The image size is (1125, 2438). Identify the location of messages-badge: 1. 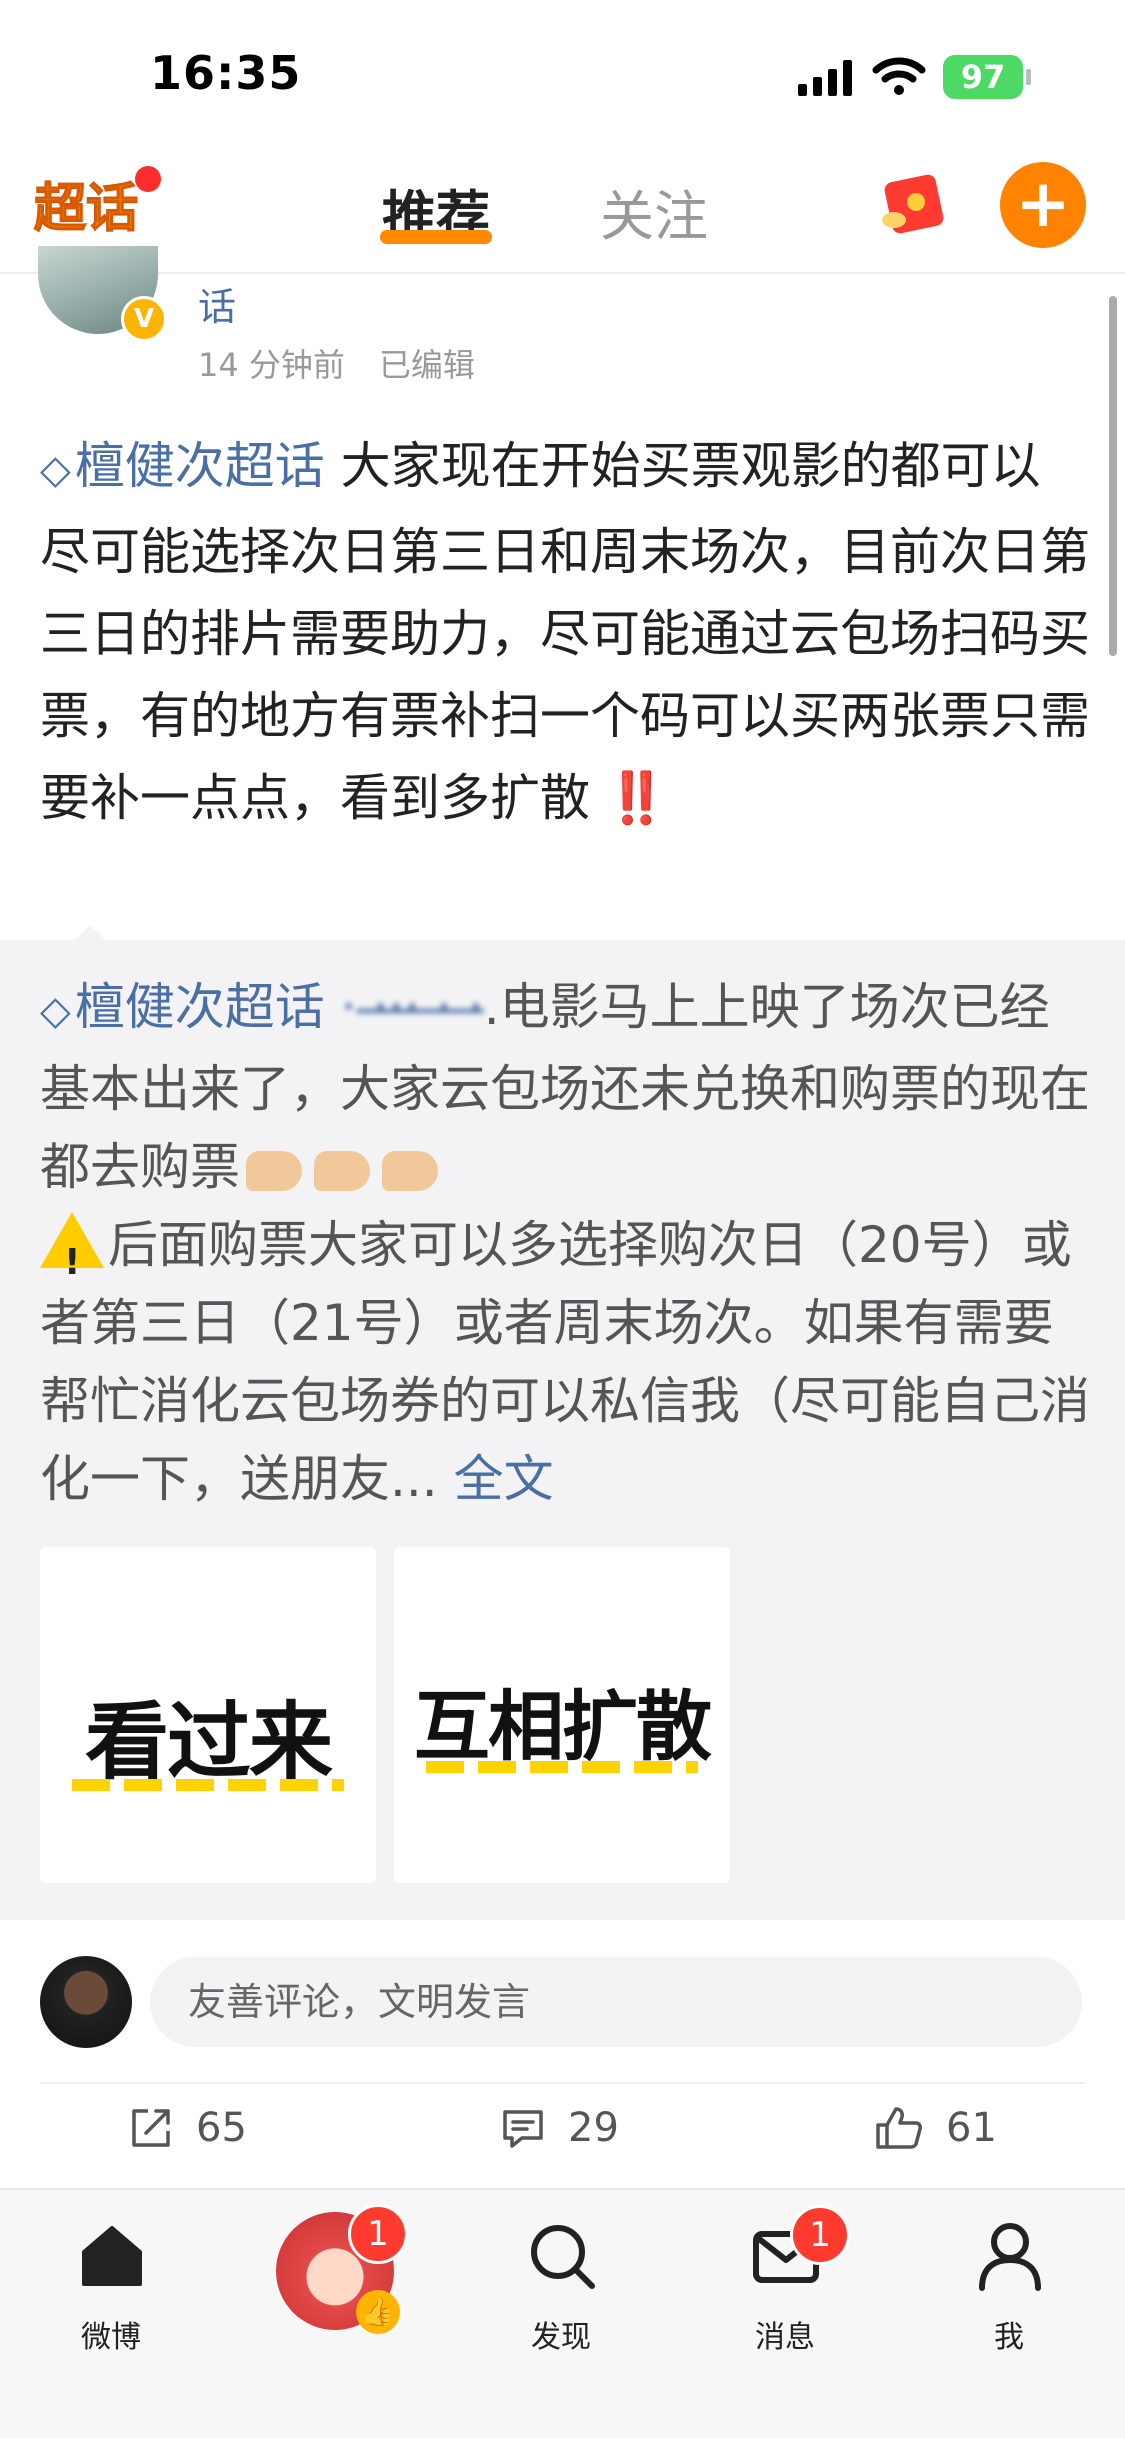
(820, 2235).